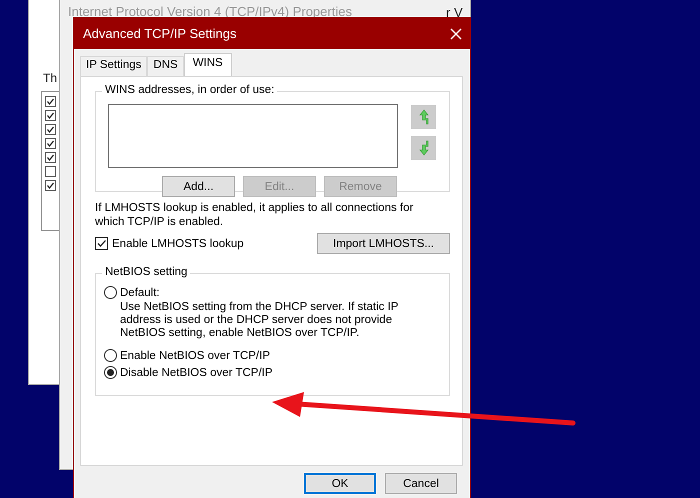 This screenshot has width=700, height=498. Describe the element at coordinates (165, 66) in the screenshot. I see `tab: DNS` at that location.